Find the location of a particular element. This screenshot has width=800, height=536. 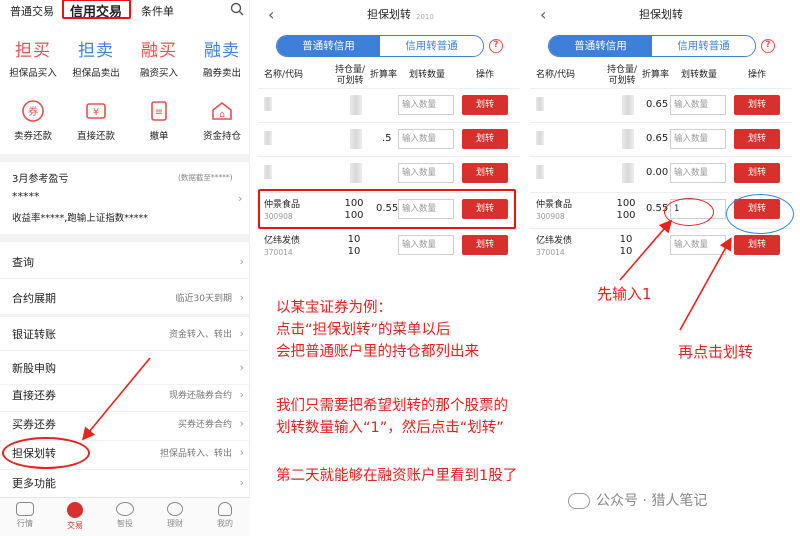

bottom-tab-wealth: 理财 is located at coordinates (175, 513).